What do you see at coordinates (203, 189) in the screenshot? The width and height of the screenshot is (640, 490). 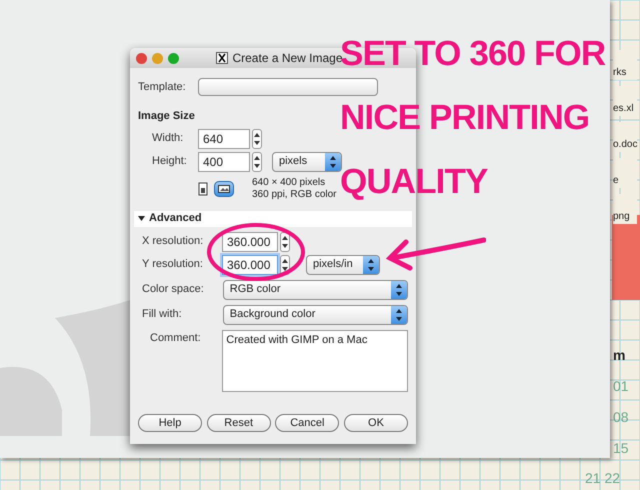 I see `portrait-icon` at bounding box center [203, 189].